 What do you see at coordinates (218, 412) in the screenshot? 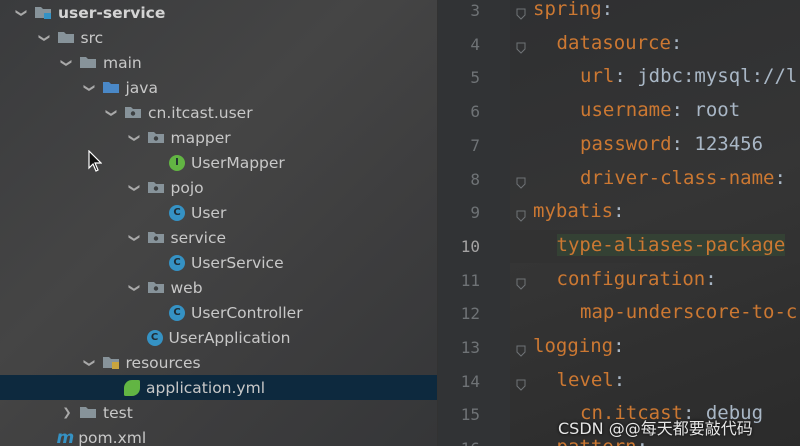
I see `tree-item-test: ❯ test` at bounding box center [218, 412].